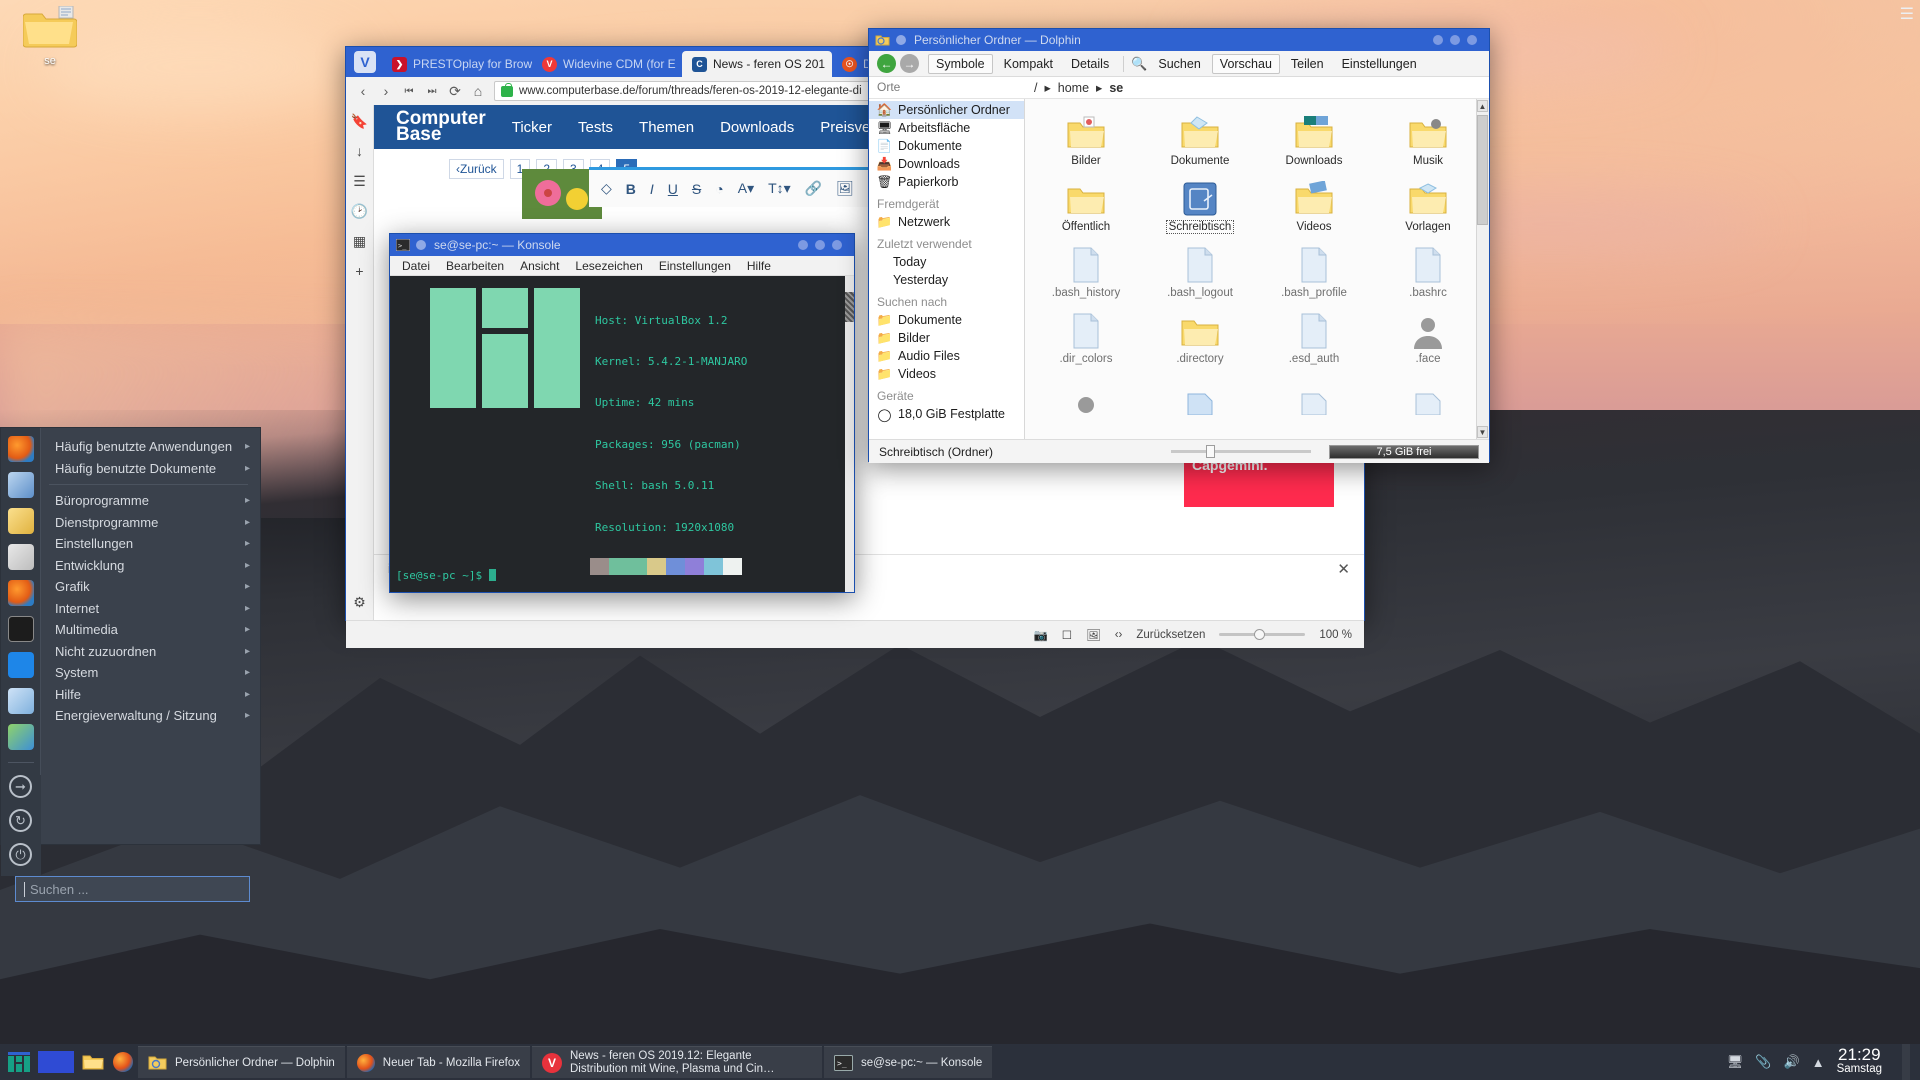 This screenshot has width=1920, height=1080. What do you see at coordinates (696, 189) in the screenshot?
I see `strikethrough-button: S` at bounding box center [696, 189].